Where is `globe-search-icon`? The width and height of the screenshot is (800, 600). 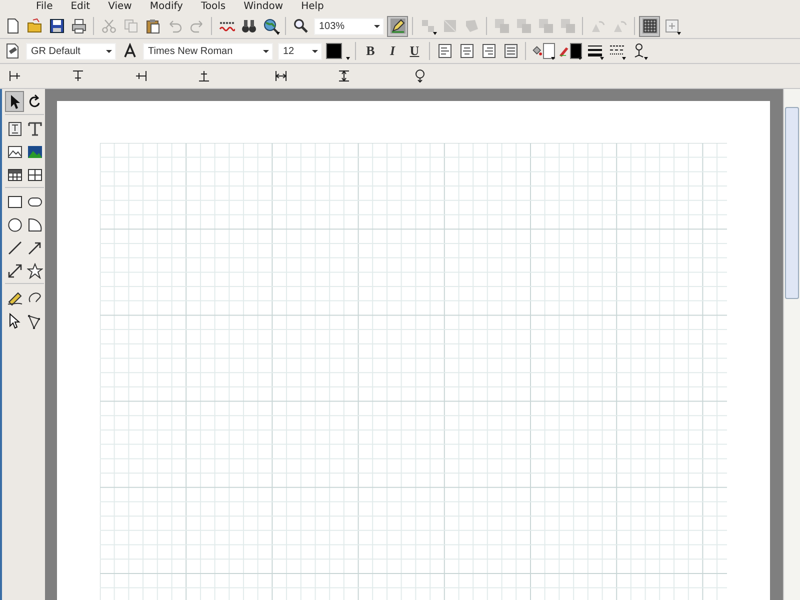 globe-search-icon is located at coordinates (270, 26).